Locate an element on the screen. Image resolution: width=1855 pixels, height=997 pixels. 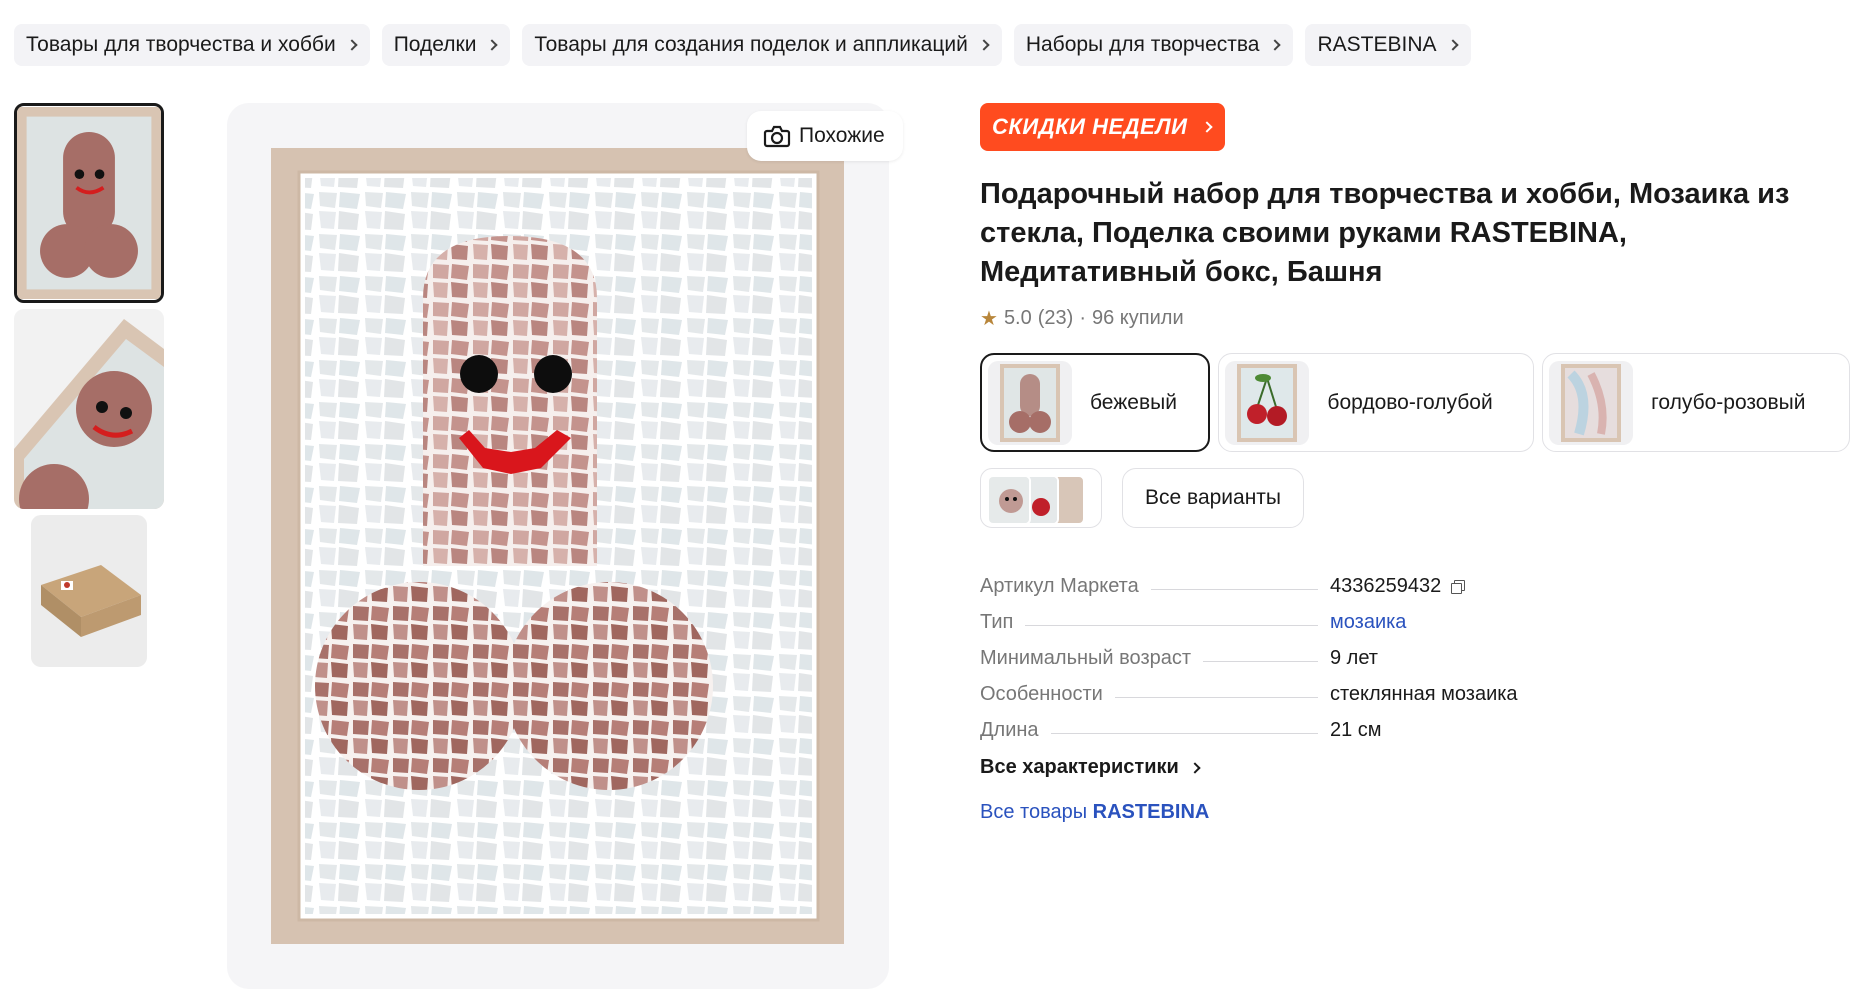
variant-label: бордово-голубой is located at coordinates (1410, 402).